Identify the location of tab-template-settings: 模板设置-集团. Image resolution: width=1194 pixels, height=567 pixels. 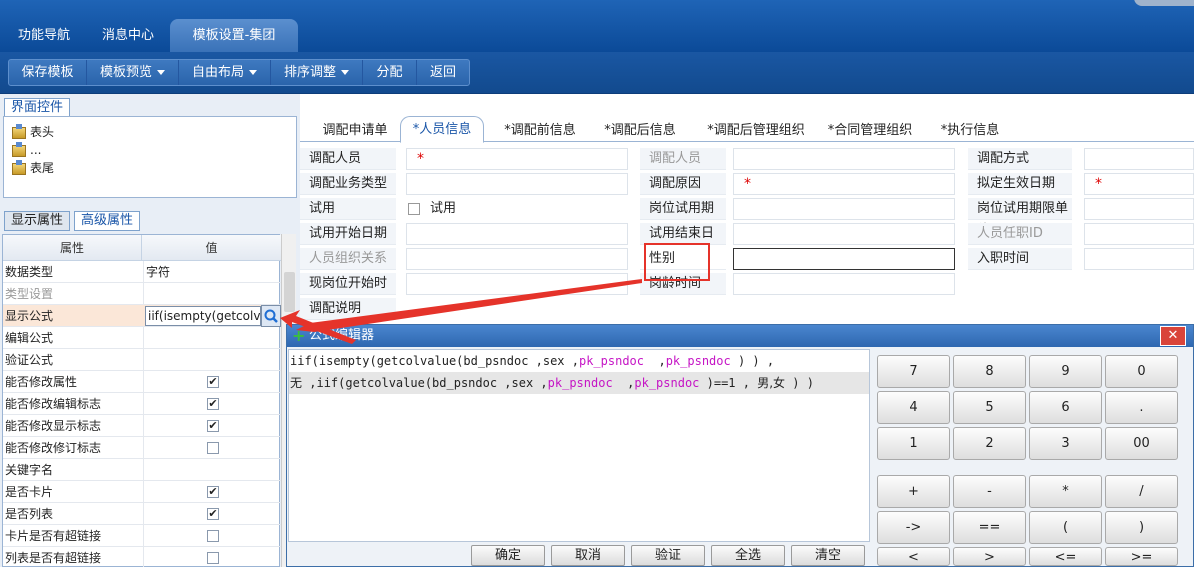
(234, 35).